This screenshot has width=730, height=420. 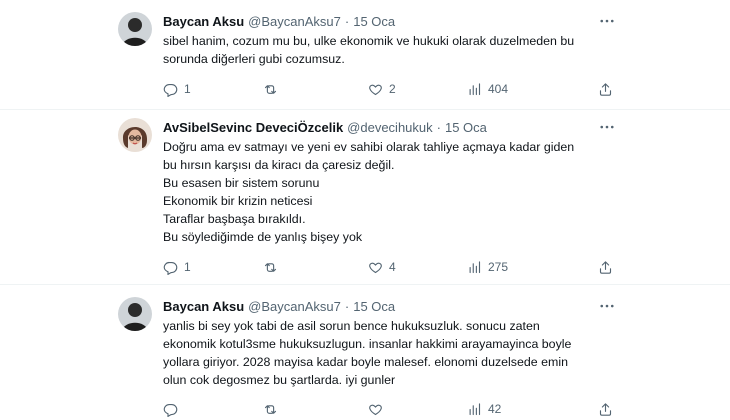 What do you see at coordinates (393, 409) in the screenshot?
I see `tweet-actions: 42` at bounding box center [393, 409].